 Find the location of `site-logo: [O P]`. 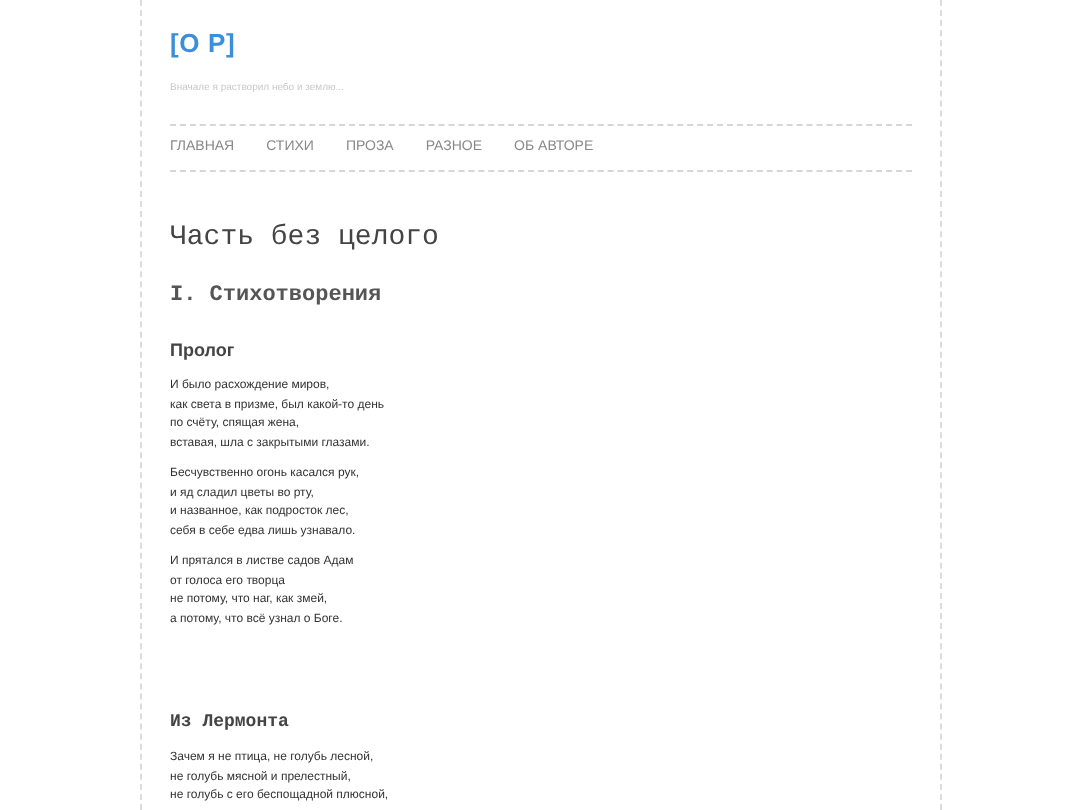

site-logo: [O P] is located at coordinates (541, 44).